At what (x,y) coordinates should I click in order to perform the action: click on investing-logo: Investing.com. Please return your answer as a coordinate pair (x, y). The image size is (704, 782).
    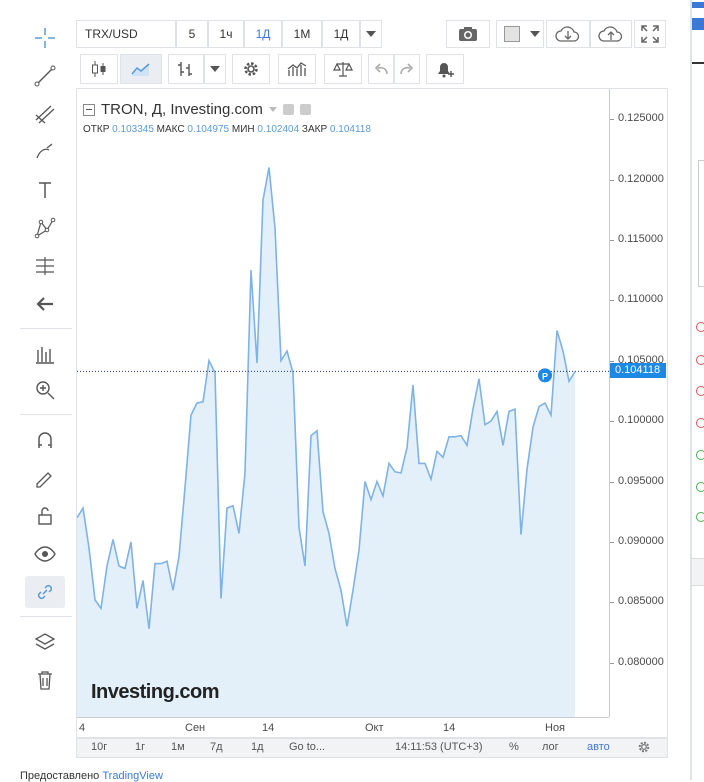
    Looking at the image, I should click on (155, 692).